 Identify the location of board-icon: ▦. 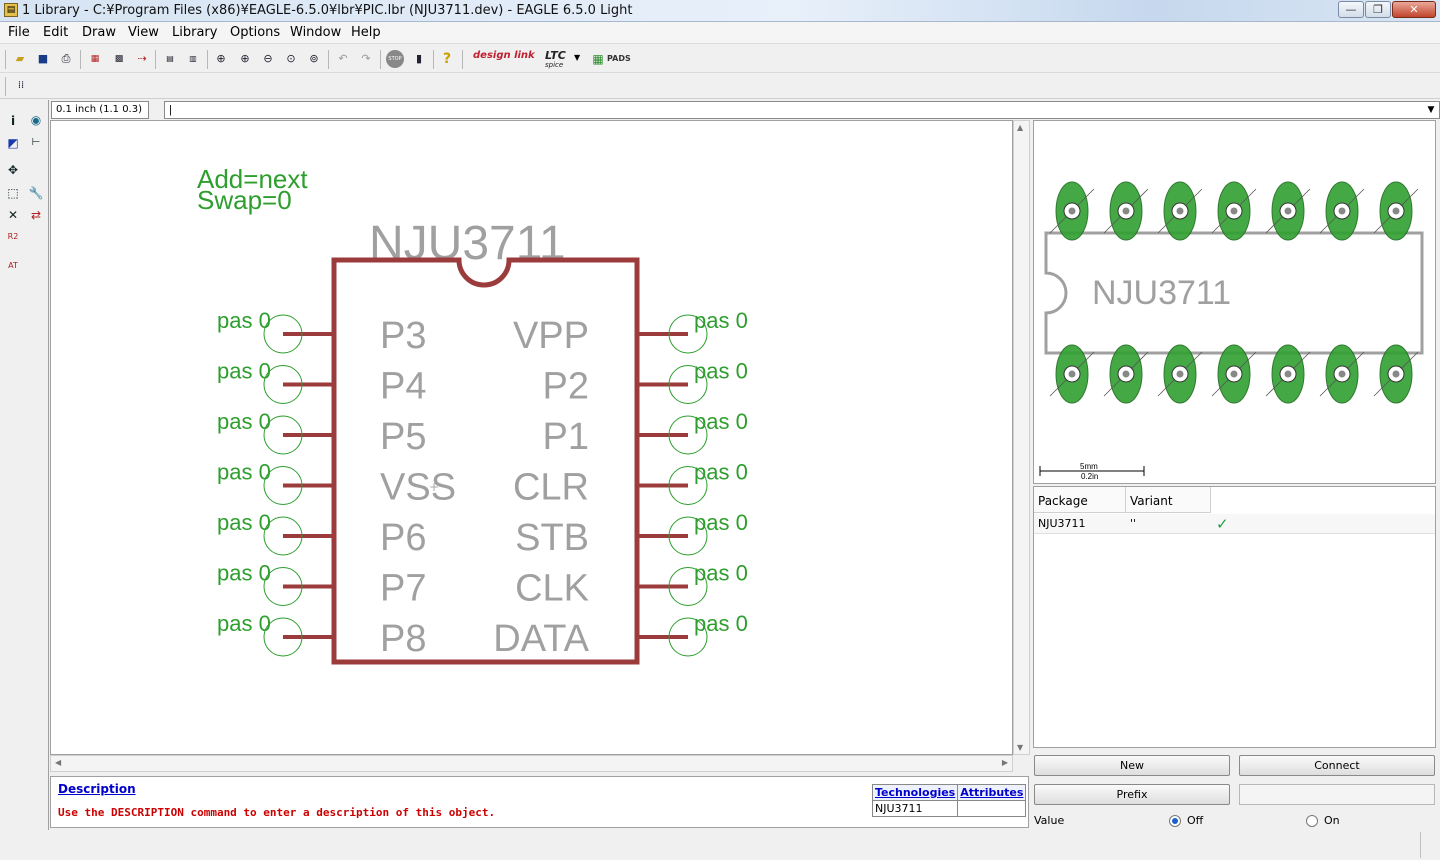
(95, 59).